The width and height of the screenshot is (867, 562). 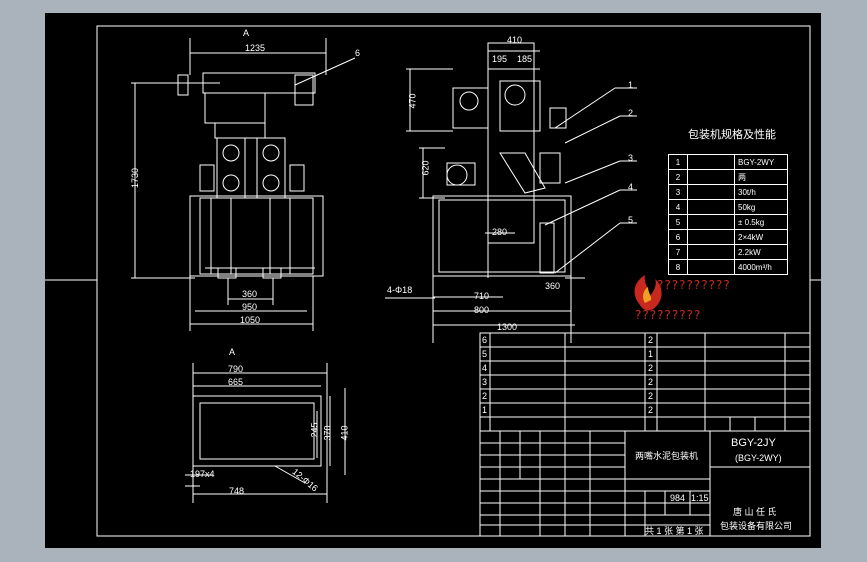 I want to click on side-dim-h2: 620, so click(x=425, y=168).